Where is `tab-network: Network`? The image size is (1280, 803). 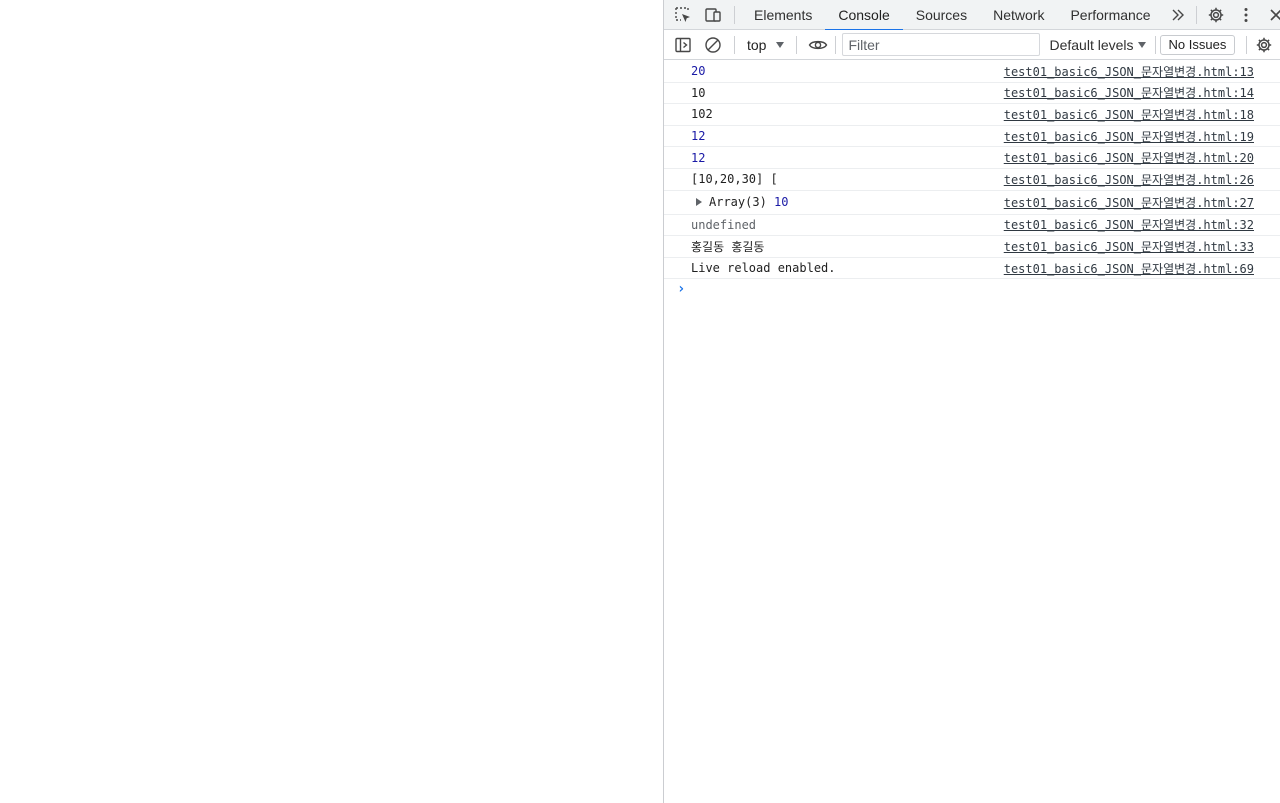
tab-network: Network is located at coordinates (1018, 15).